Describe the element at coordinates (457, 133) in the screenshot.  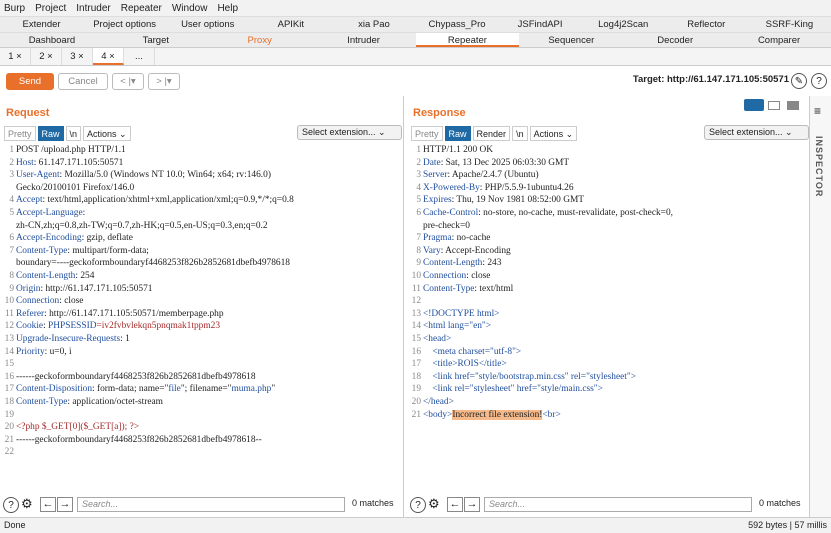
I see `response-raw-tab: Raw` at that location.